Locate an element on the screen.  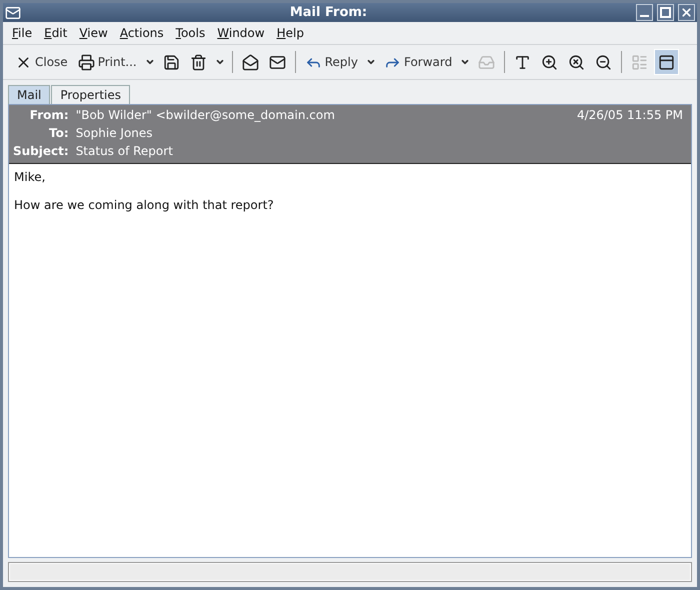
field-label: Subject: is located at coordinates (41, 151).